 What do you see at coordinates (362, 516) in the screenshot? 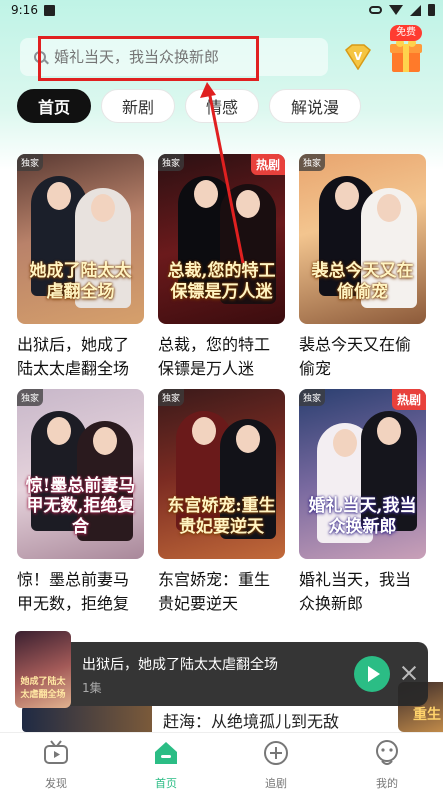
I see `poster-title: 婚礼当天,我当众换新郎` at bounding box center [362, 516].